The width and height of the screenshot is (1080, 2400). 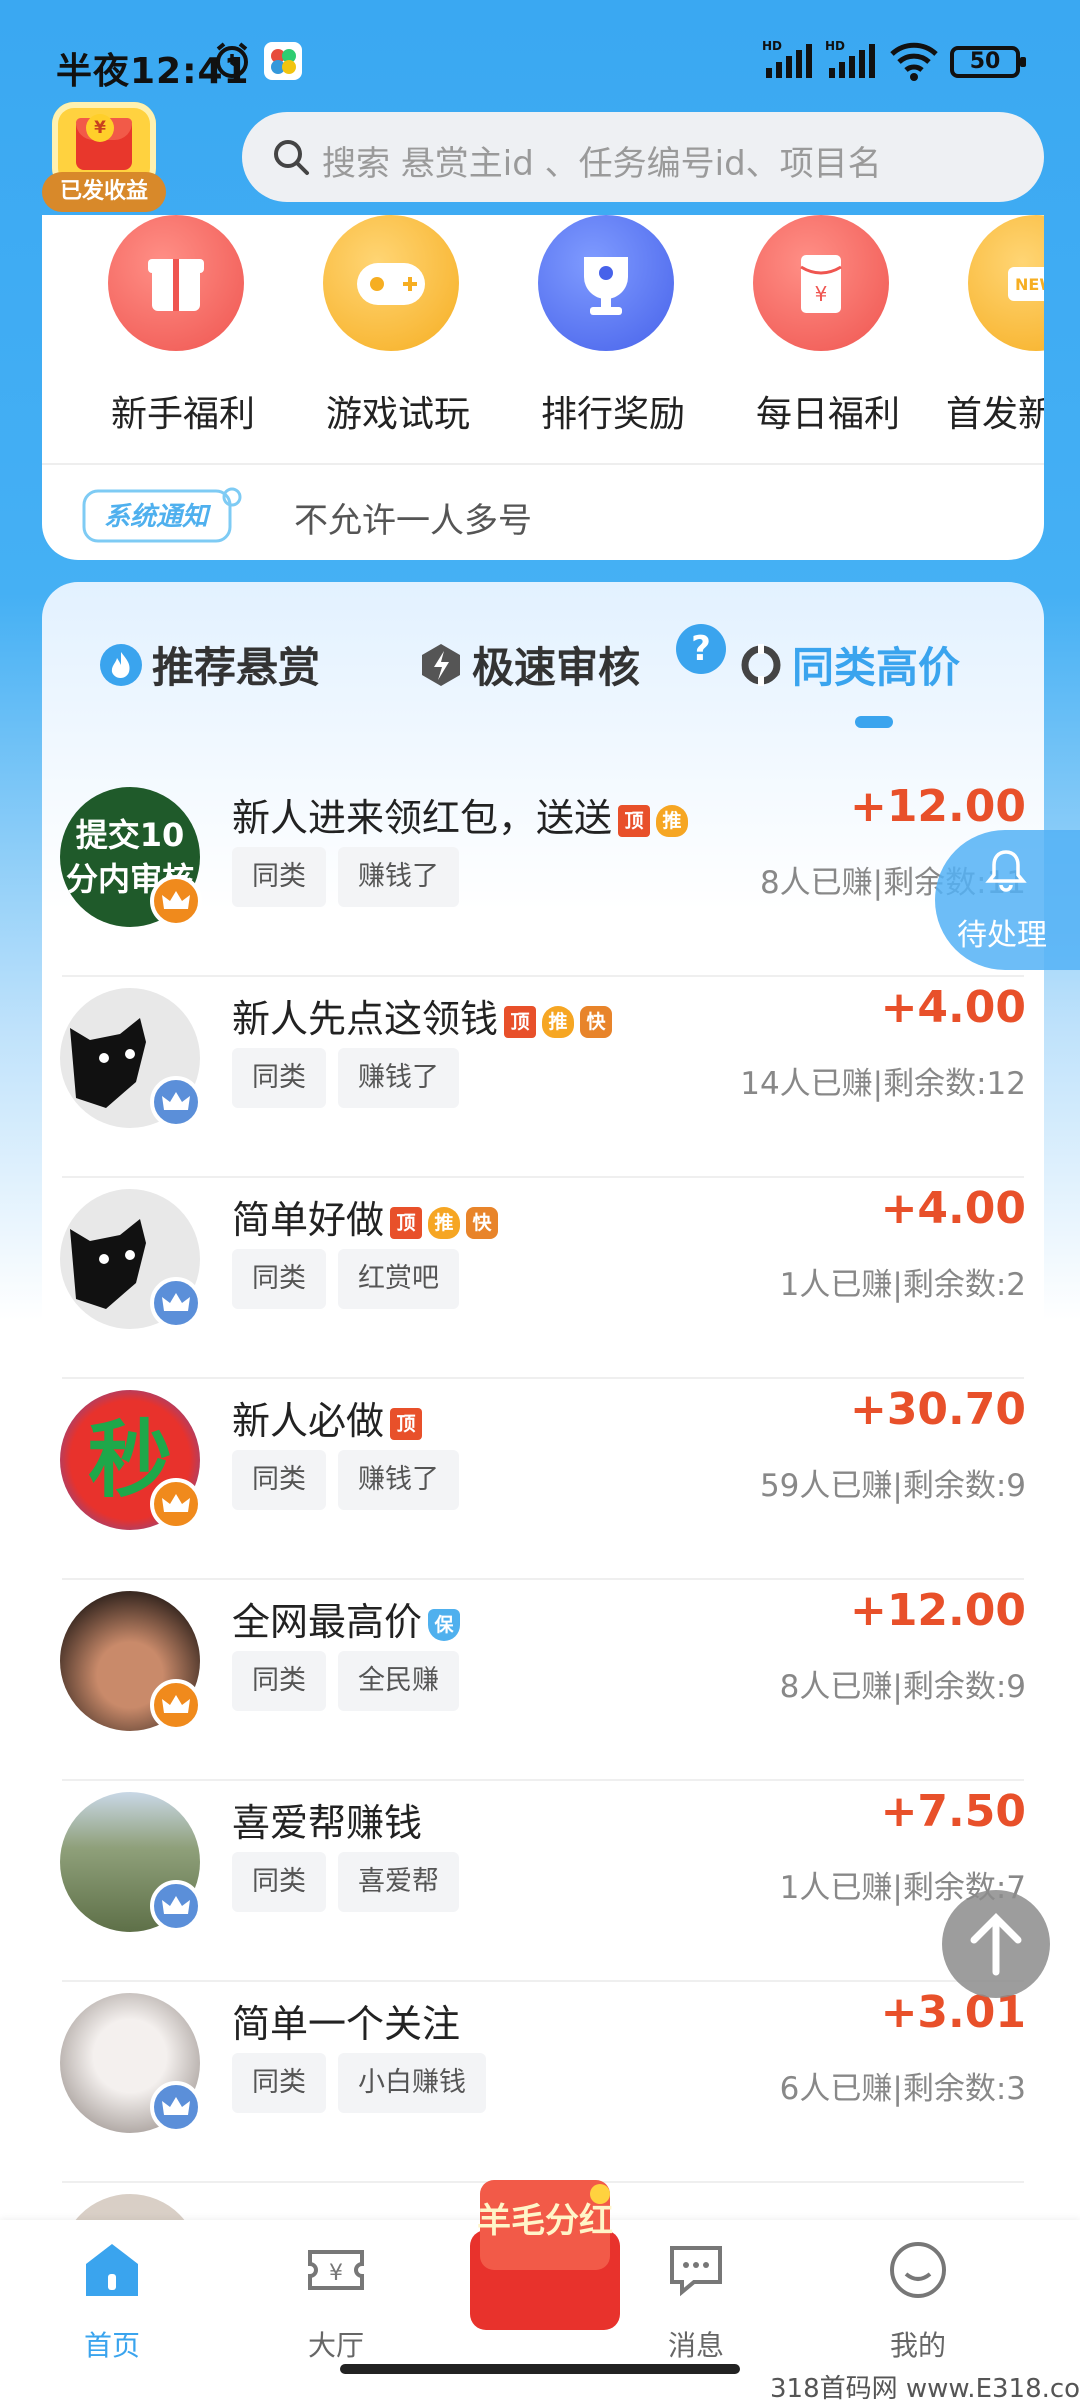 I want to click on tab-label: 极速审核, so click(x=556, y=667).